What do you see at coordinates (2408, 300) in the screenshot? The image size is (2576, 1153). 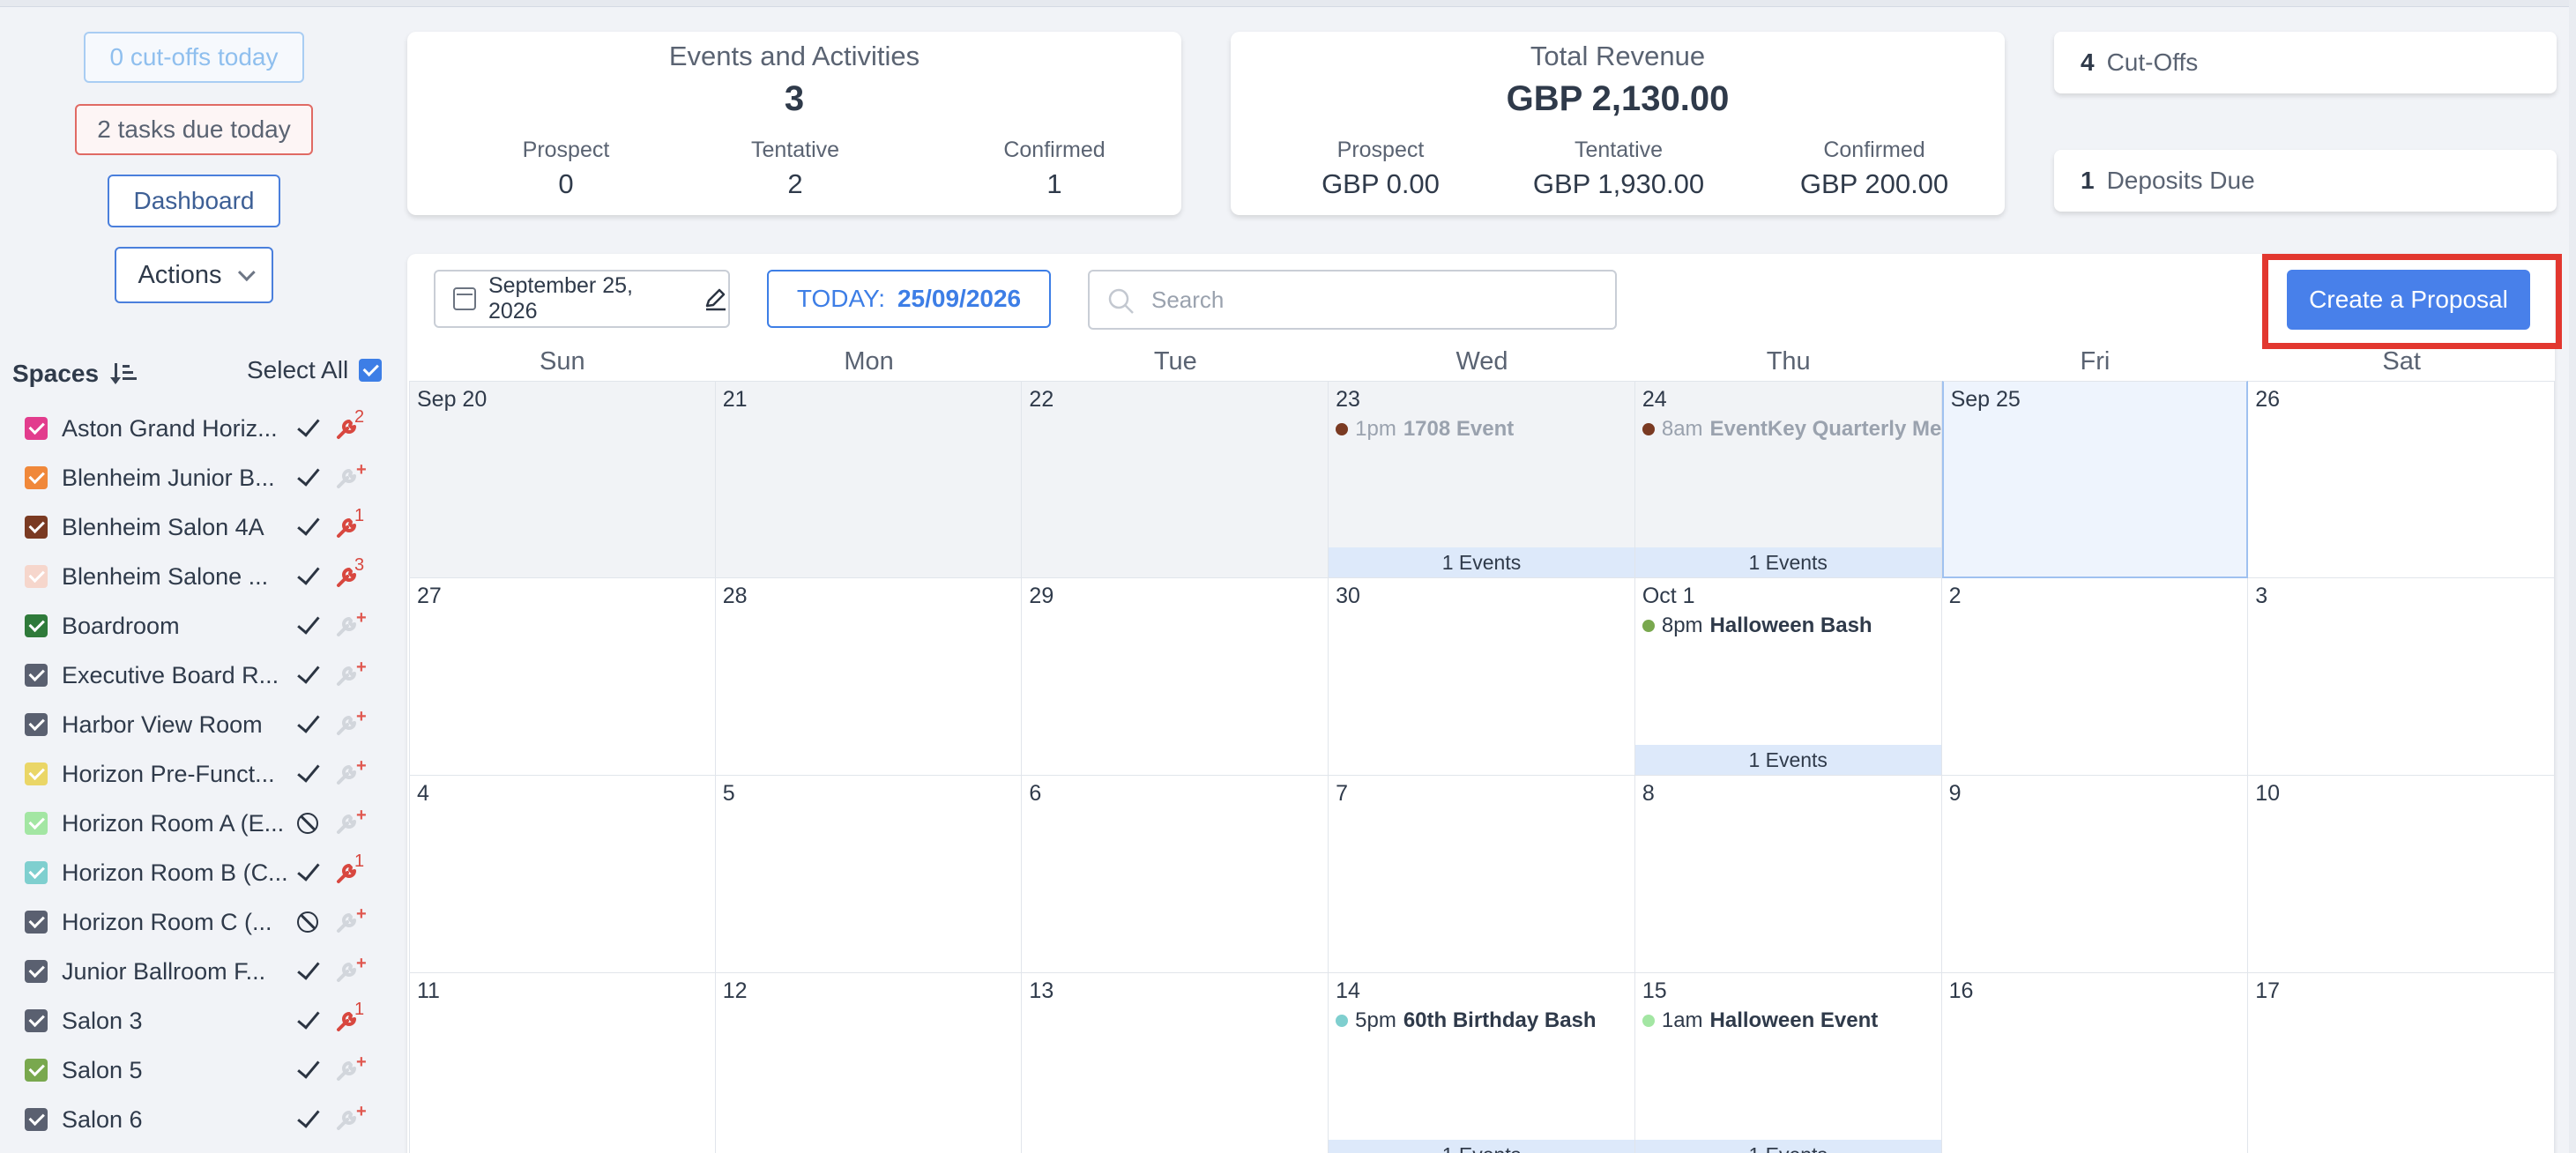 I see `create-proposal-button: Create a Proposal` at bounding box center [2408, 300].